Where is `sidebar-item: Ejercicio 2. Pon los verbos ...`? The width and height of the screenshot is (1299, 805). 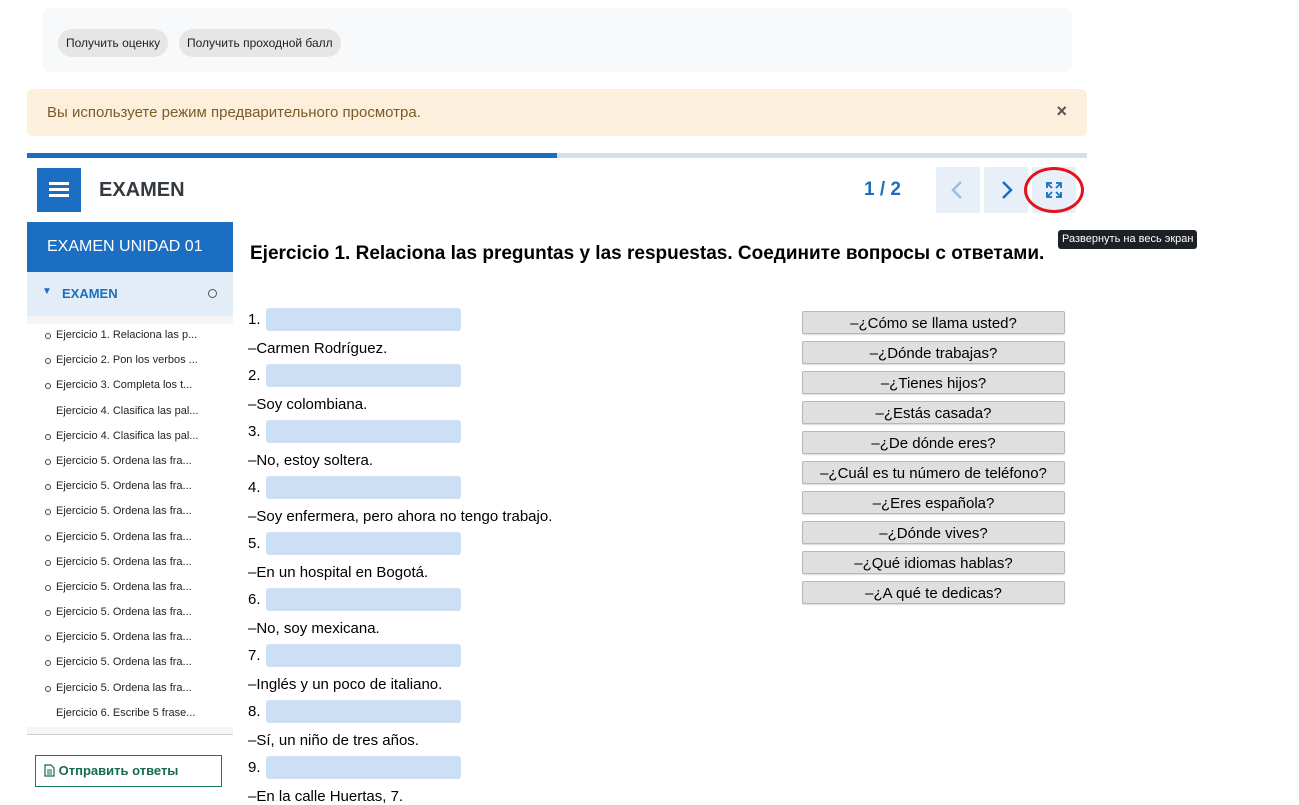
sidebar-item: Ejercicio 2. Pon los verbos ... is located at coordinates (130, 361).